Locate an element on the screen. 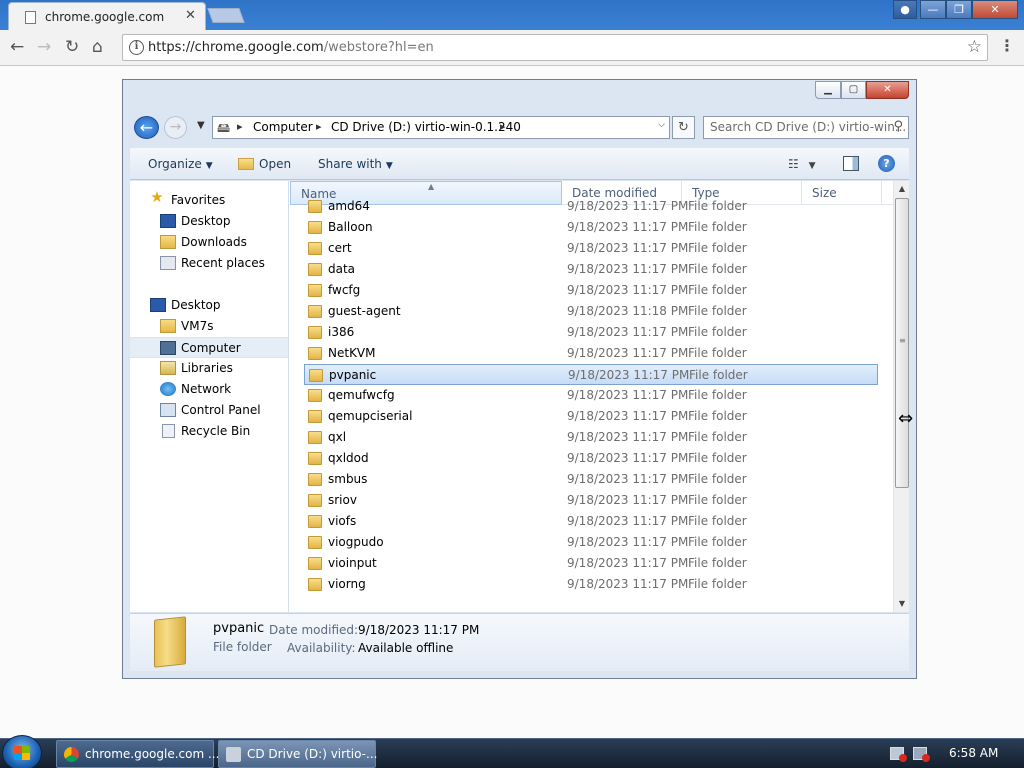 The height and width of the screenshot is (768, 1024). alert-icon is located at coordinates (903, 758).